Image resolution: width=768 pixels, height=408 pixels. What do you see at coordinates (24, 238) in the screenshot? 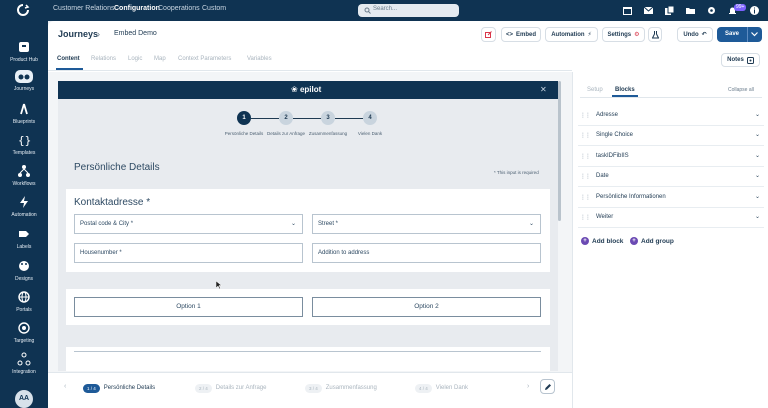
I see `sidebar-item-labels: Labels` at bounding box center [24, 238].